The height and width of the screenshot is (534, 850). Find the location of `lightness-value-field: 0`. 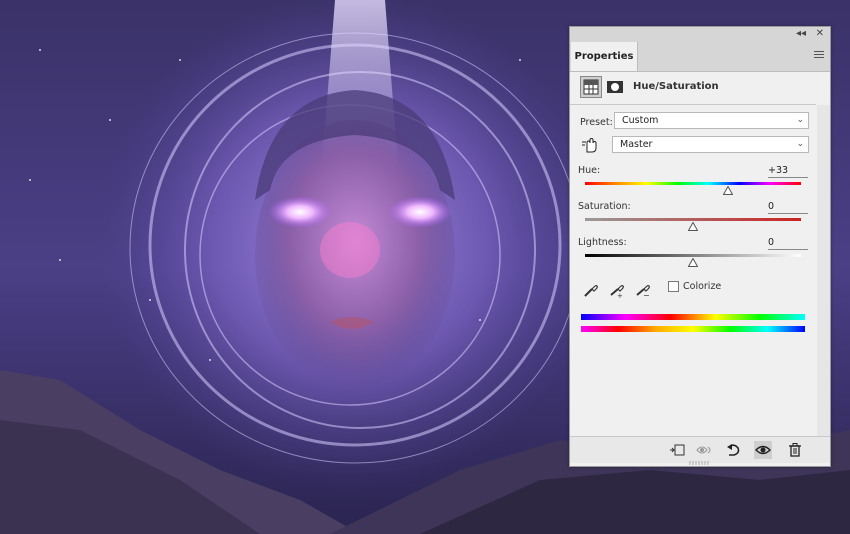

lightness-value-field: 0 is located at coordinates (788, 243).